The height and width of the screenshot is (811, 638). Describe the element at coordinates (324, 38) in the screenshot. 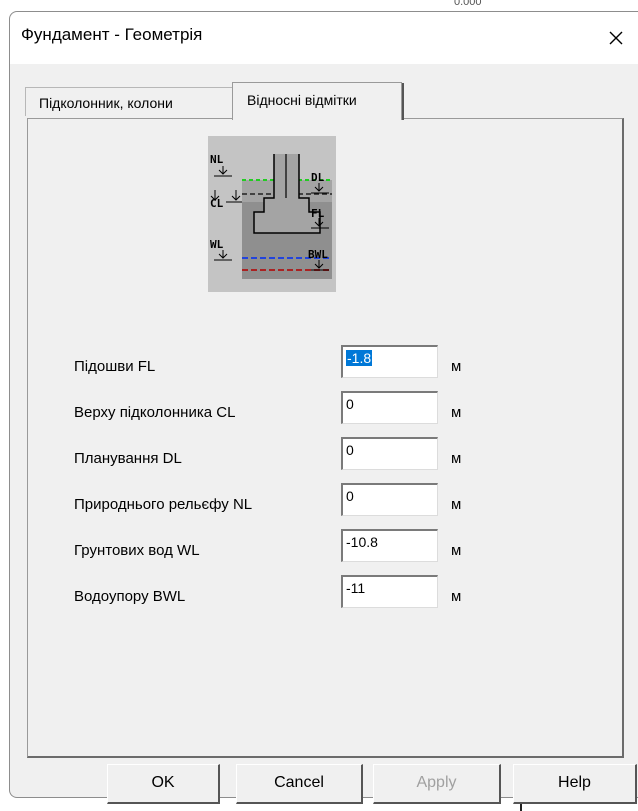

I see `title-bar: Фундамент - Геометрія` at that location.